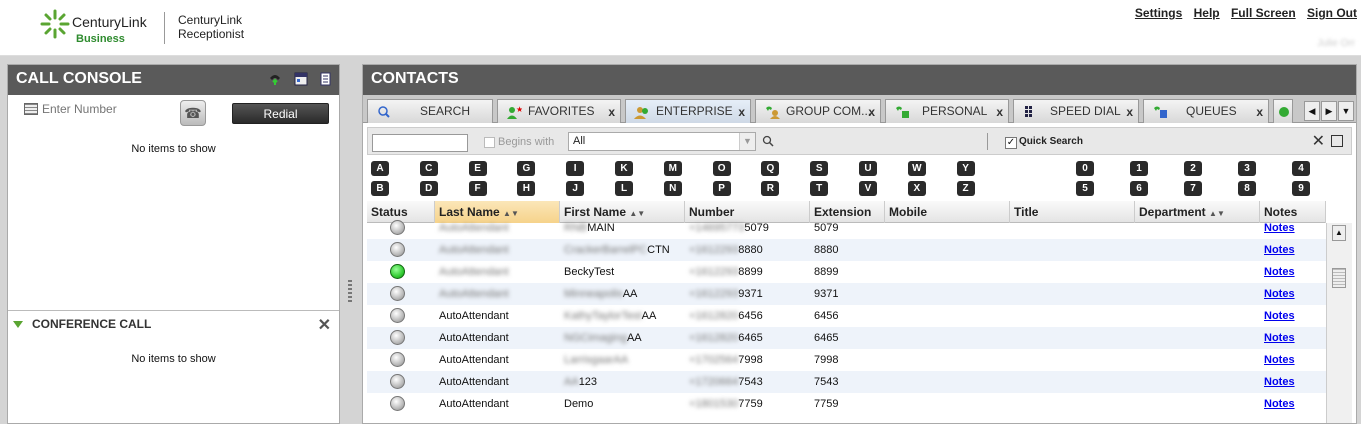  I want to click on letter-filter-c: C, so click(428, 168).